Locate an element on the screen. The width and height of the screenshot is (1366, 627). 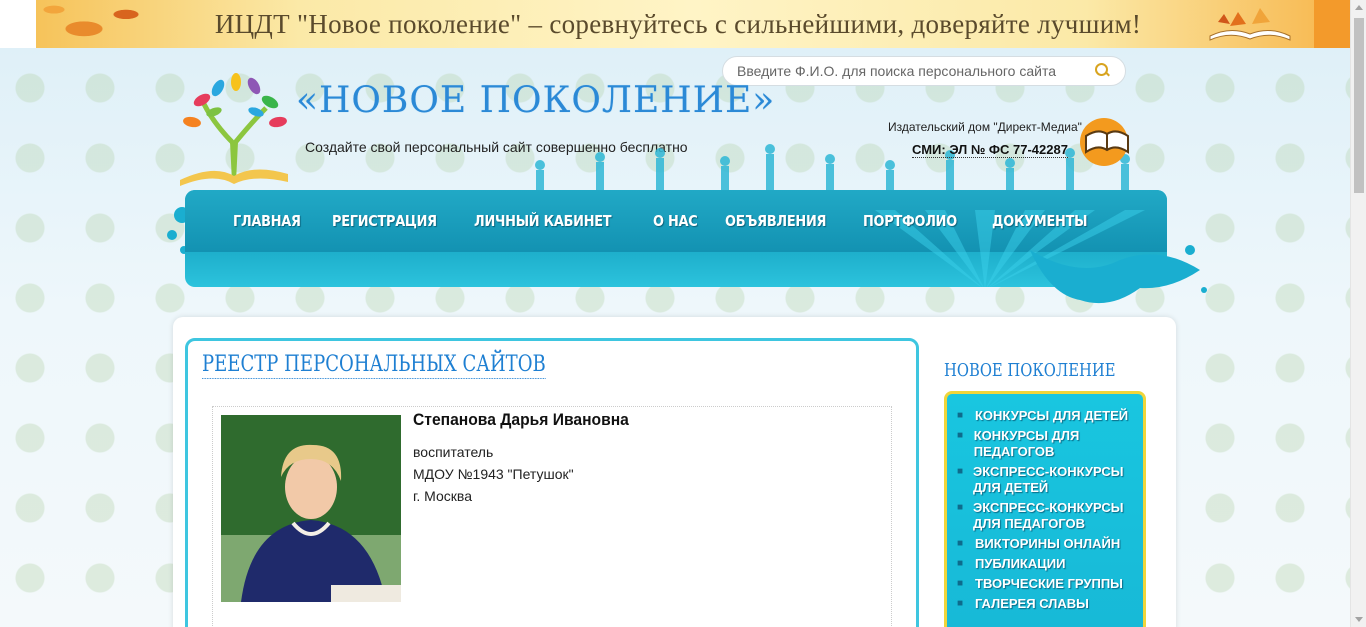
page-title: РЕЕСТР ПЕРСОНАЛЬНЫХ САЙТОВ is located at coordinates (374, 365).